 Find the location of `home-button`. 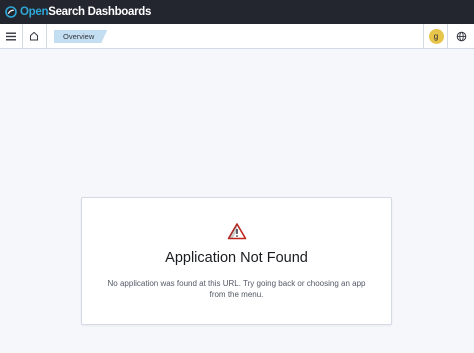

home-button is located at coordinates (34, 36).